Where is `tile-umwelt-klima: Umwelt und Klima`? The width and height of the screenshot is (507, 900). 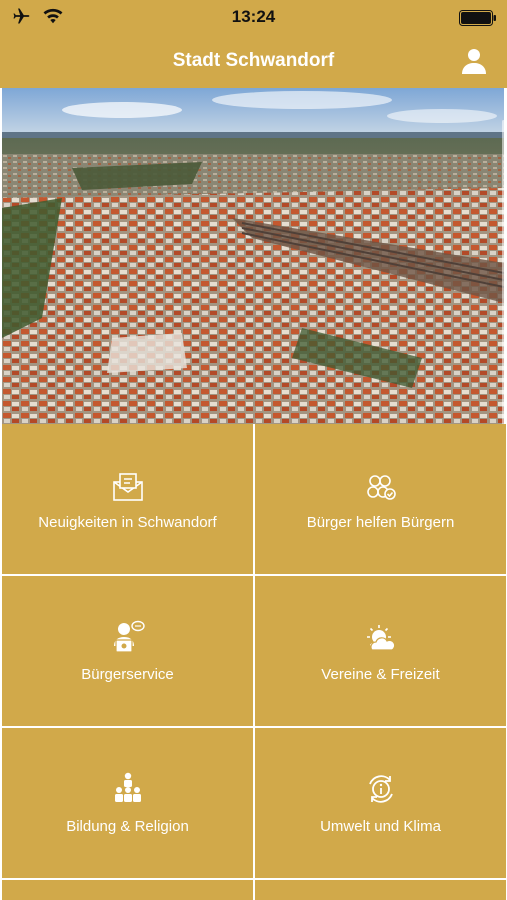 tile-umwelt-klima: Umwelt und Klima is located at coordinates (380, 803).